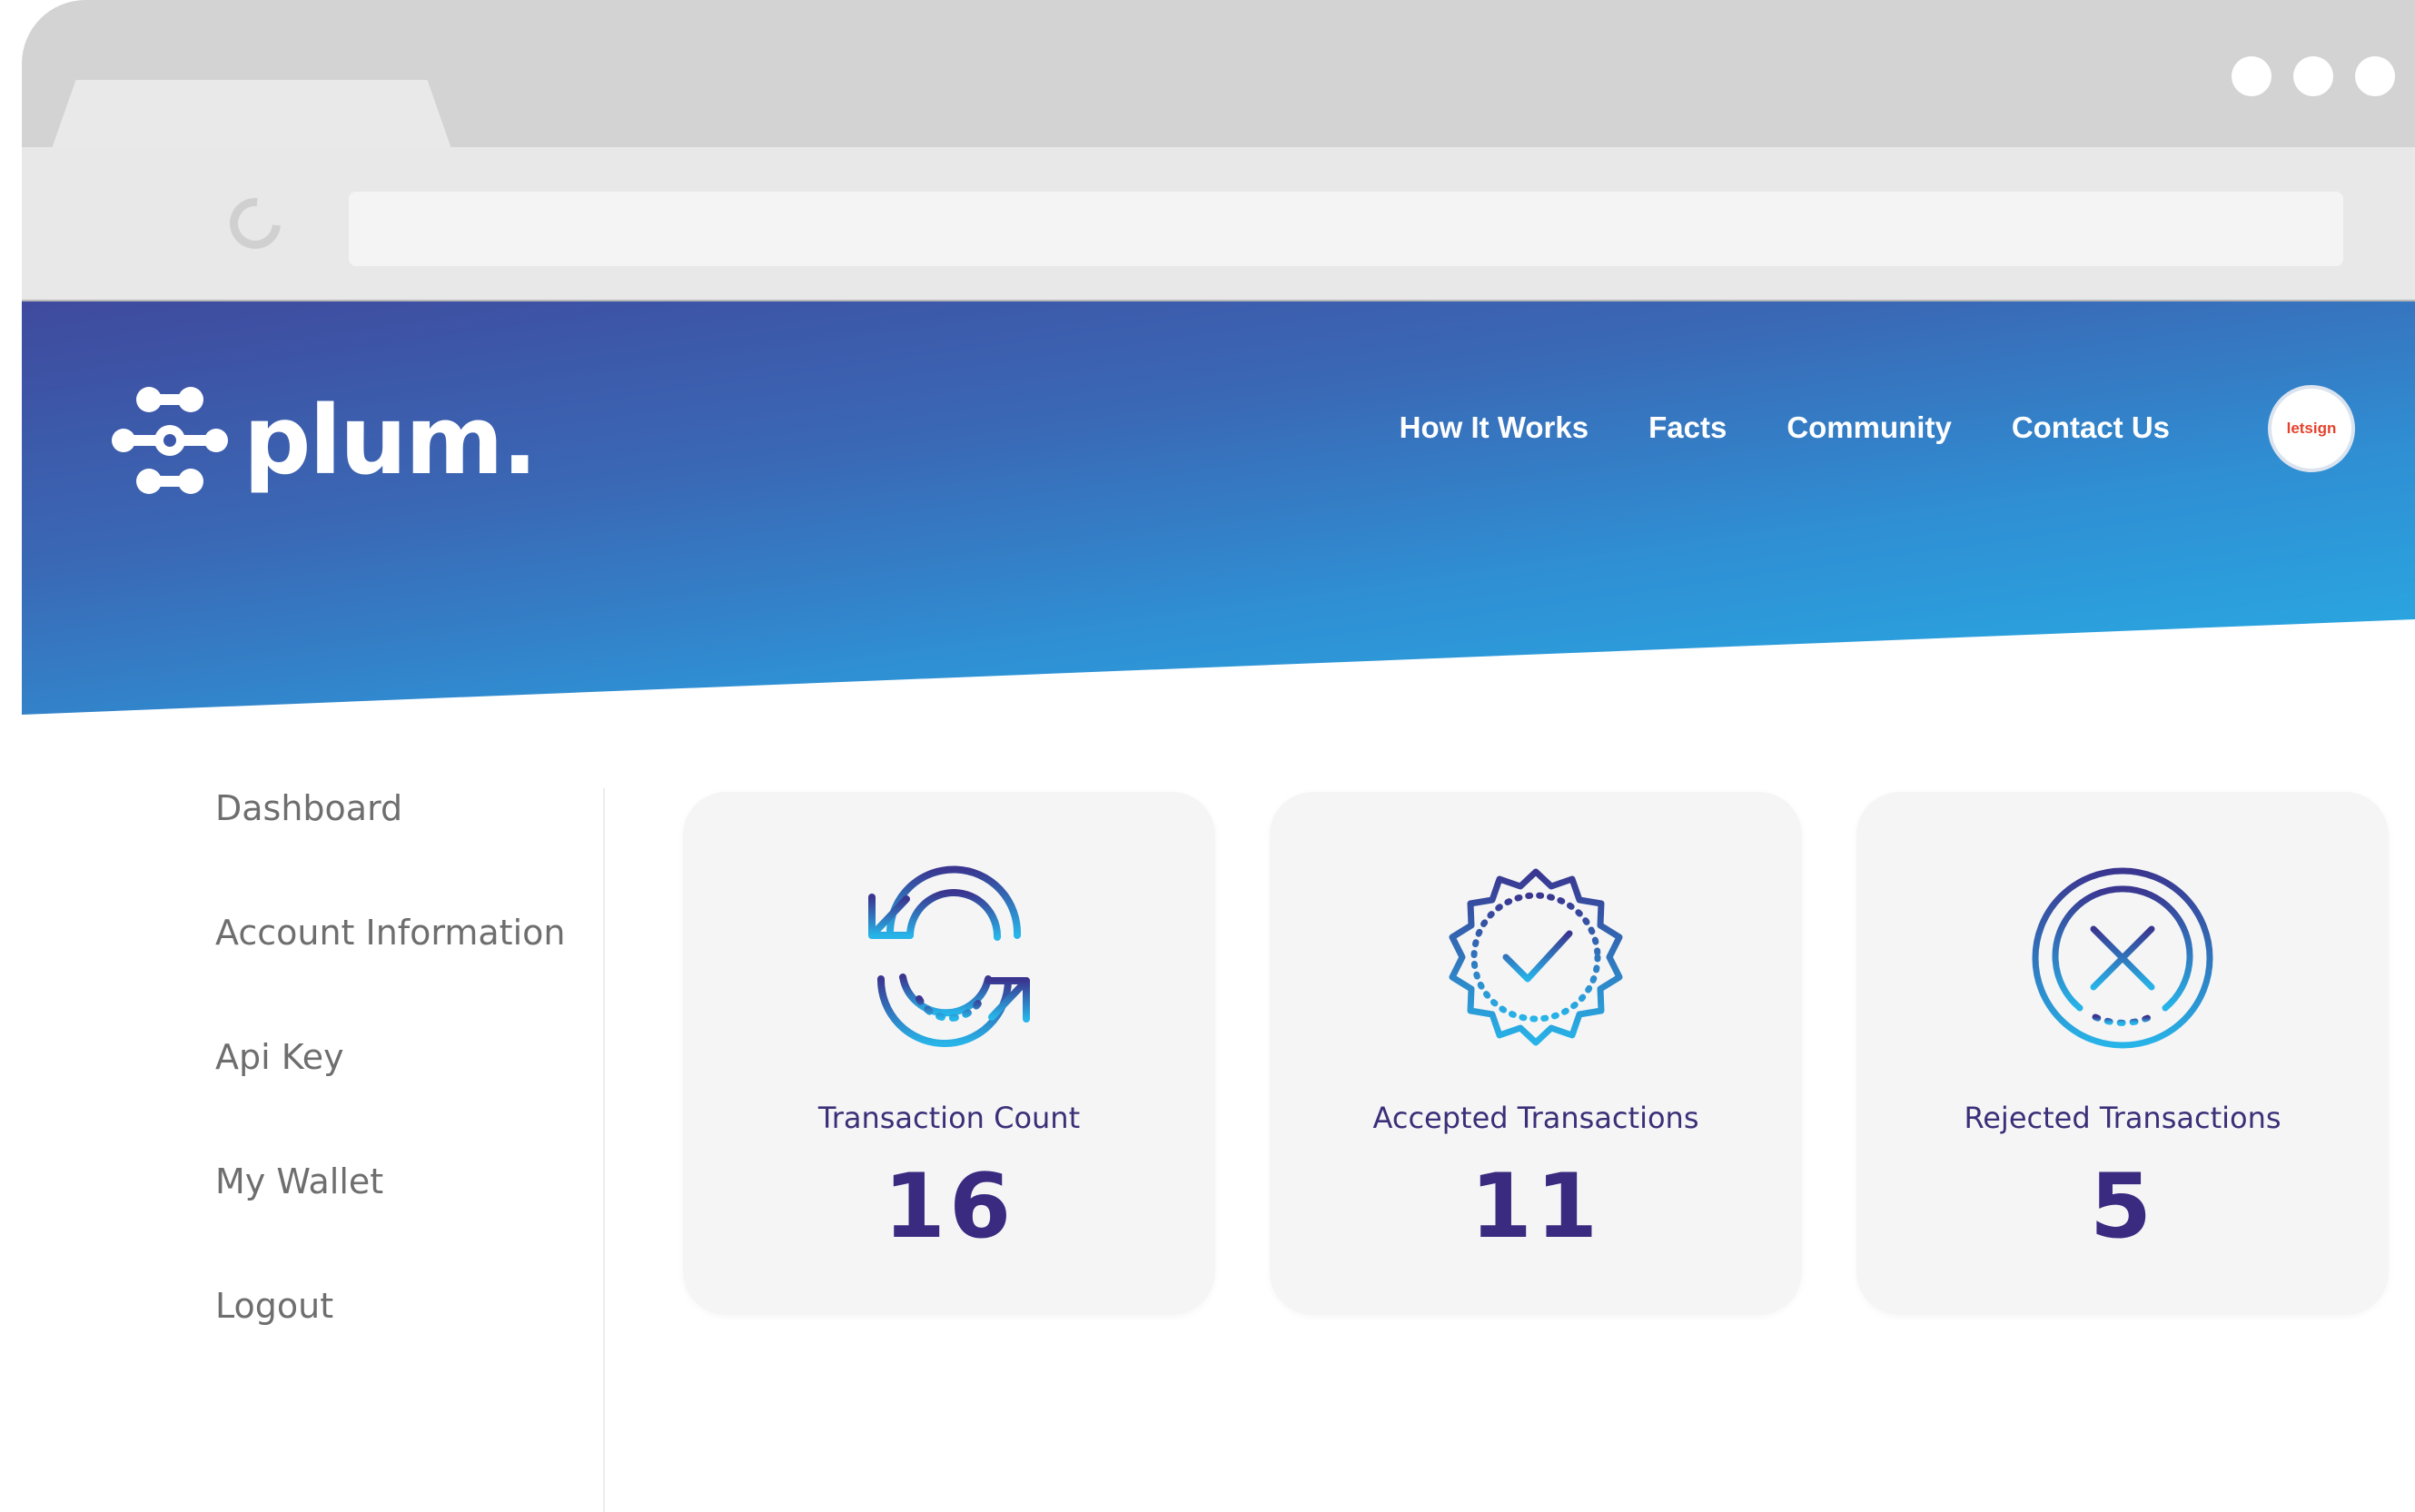  I want to click on stat-value: 11, so click(1536, 1207).